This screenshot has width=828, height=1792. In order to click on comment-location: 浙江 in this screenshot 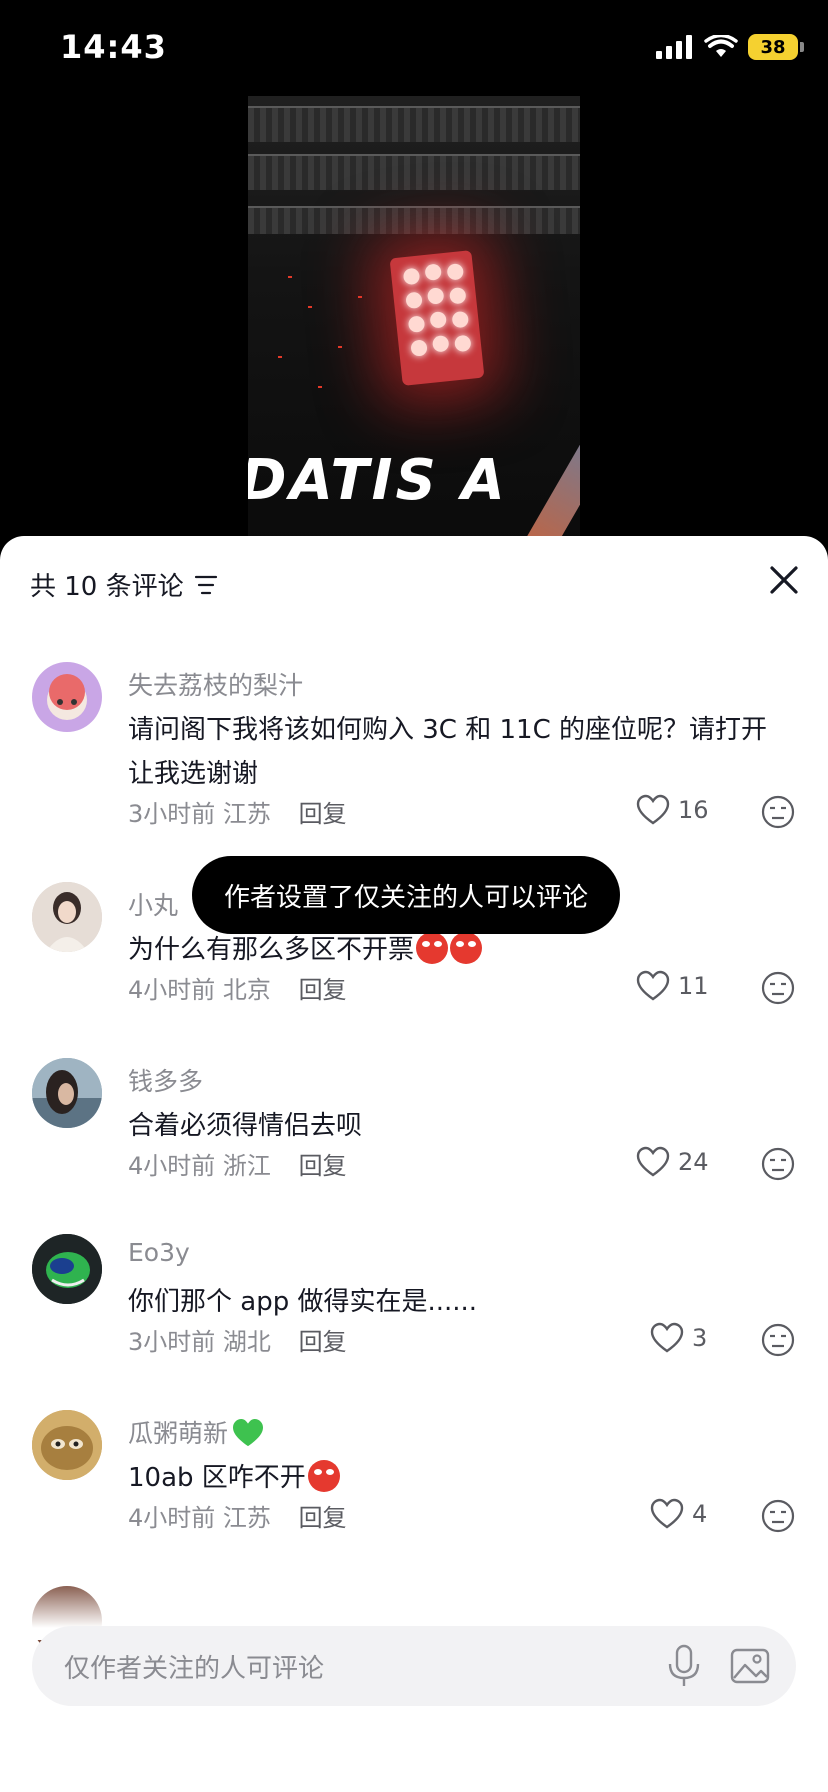, I will do `click(246, 1166)`.